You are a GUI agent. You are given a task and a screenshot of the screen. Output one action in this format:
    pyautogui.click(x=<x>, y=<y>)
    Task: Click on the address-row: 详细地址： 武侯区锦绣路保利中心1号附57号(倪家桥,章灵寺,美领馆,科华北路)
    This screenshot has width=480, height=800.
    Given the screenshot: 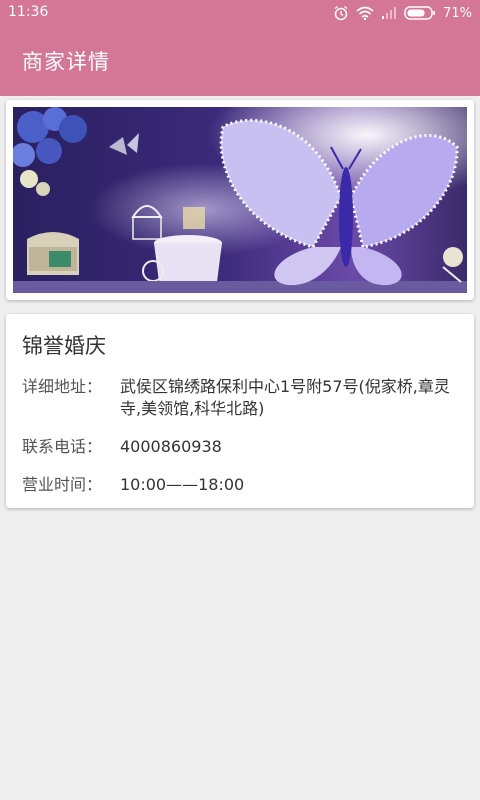 What is the action you would take?
    pyautogui.click(x=244, y=398)
    